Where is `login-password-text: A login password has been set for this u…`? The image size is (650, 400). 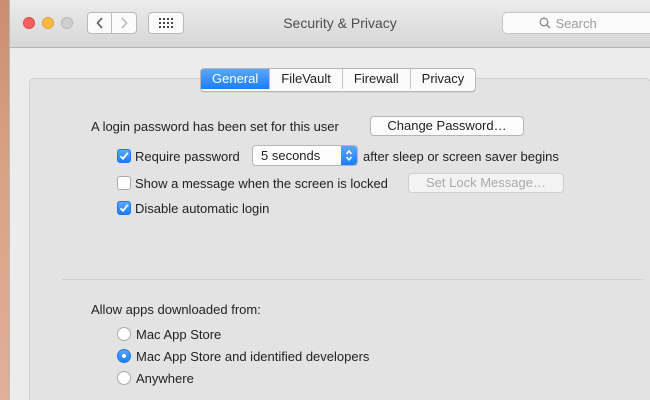
login-password-text: A login password has been set for this u… is located at coordinates (215, 126).